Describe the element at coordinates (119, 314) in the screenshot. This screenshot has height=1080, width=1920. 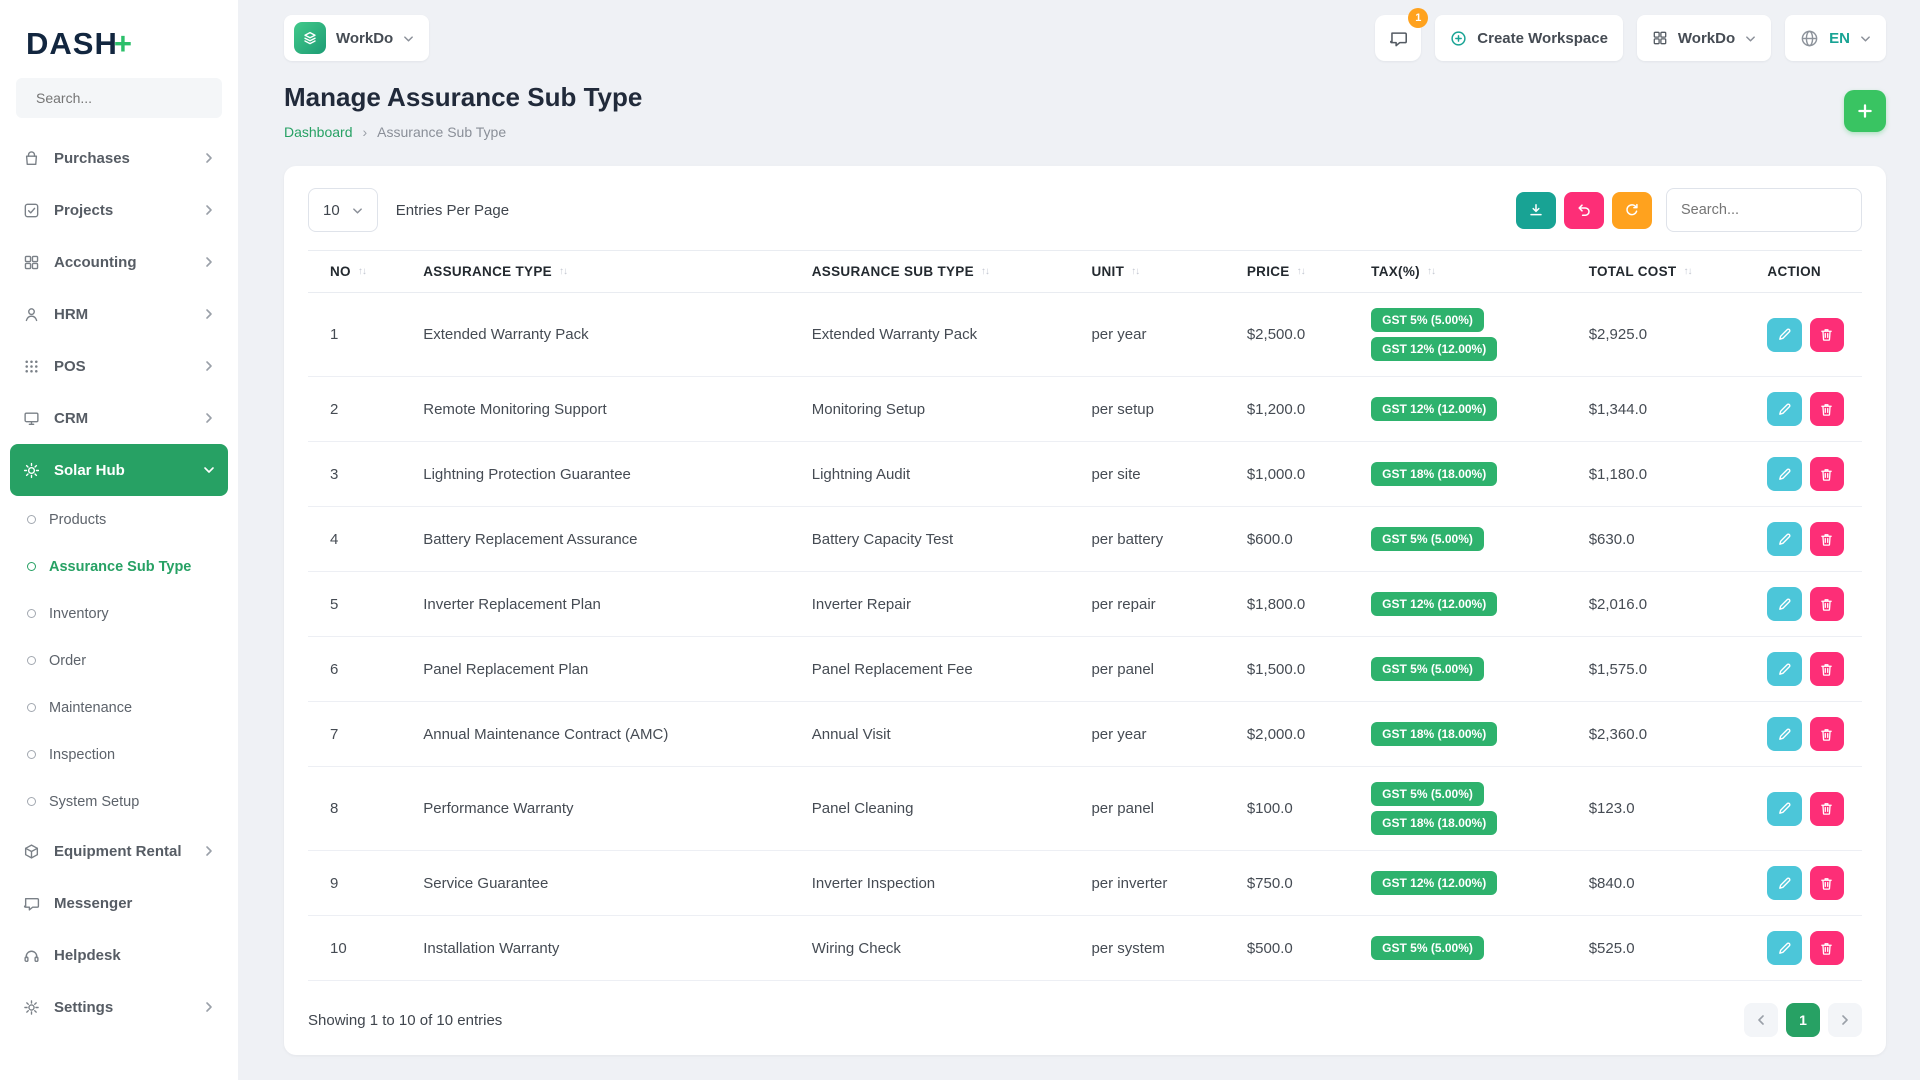
I see `sidebar-item-hrm: HRM` at that location.